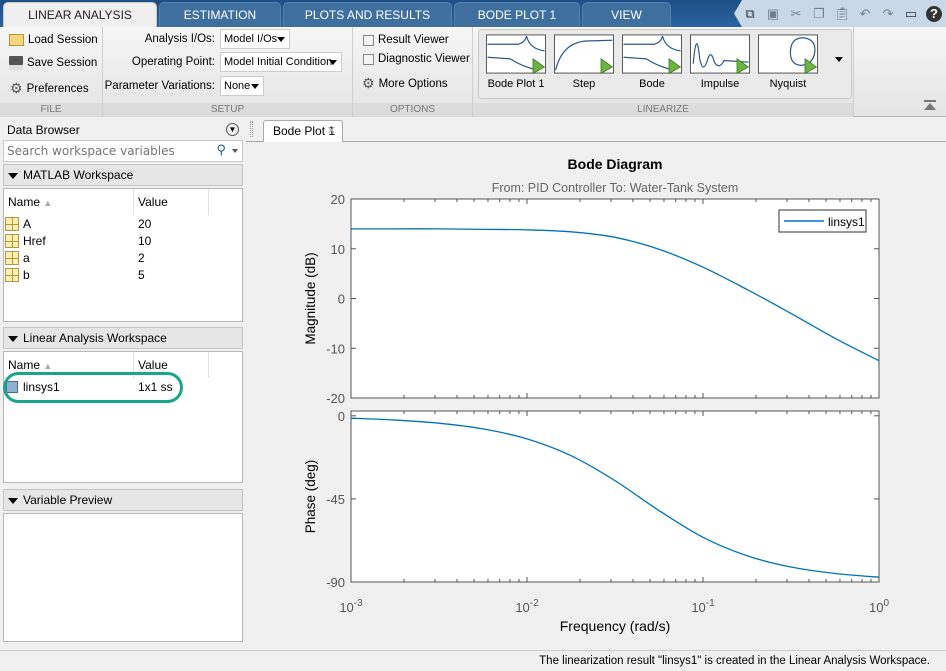  Describe the element at coordinates (53, 63) in the screenshot. I see `save-session-button: Save Session` at that location.